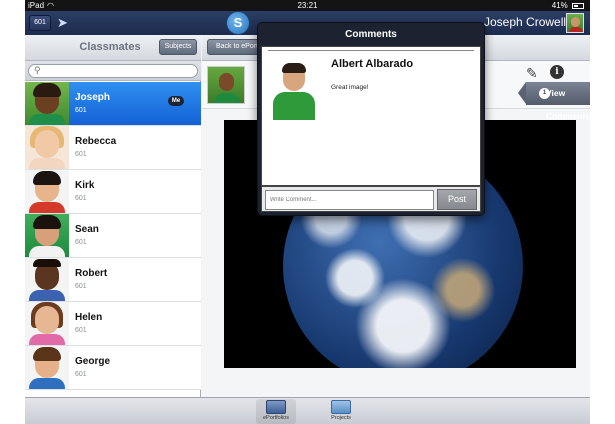 The image size is (615, 424). I want to click on search-bar: ⚲, so click(113, 71).